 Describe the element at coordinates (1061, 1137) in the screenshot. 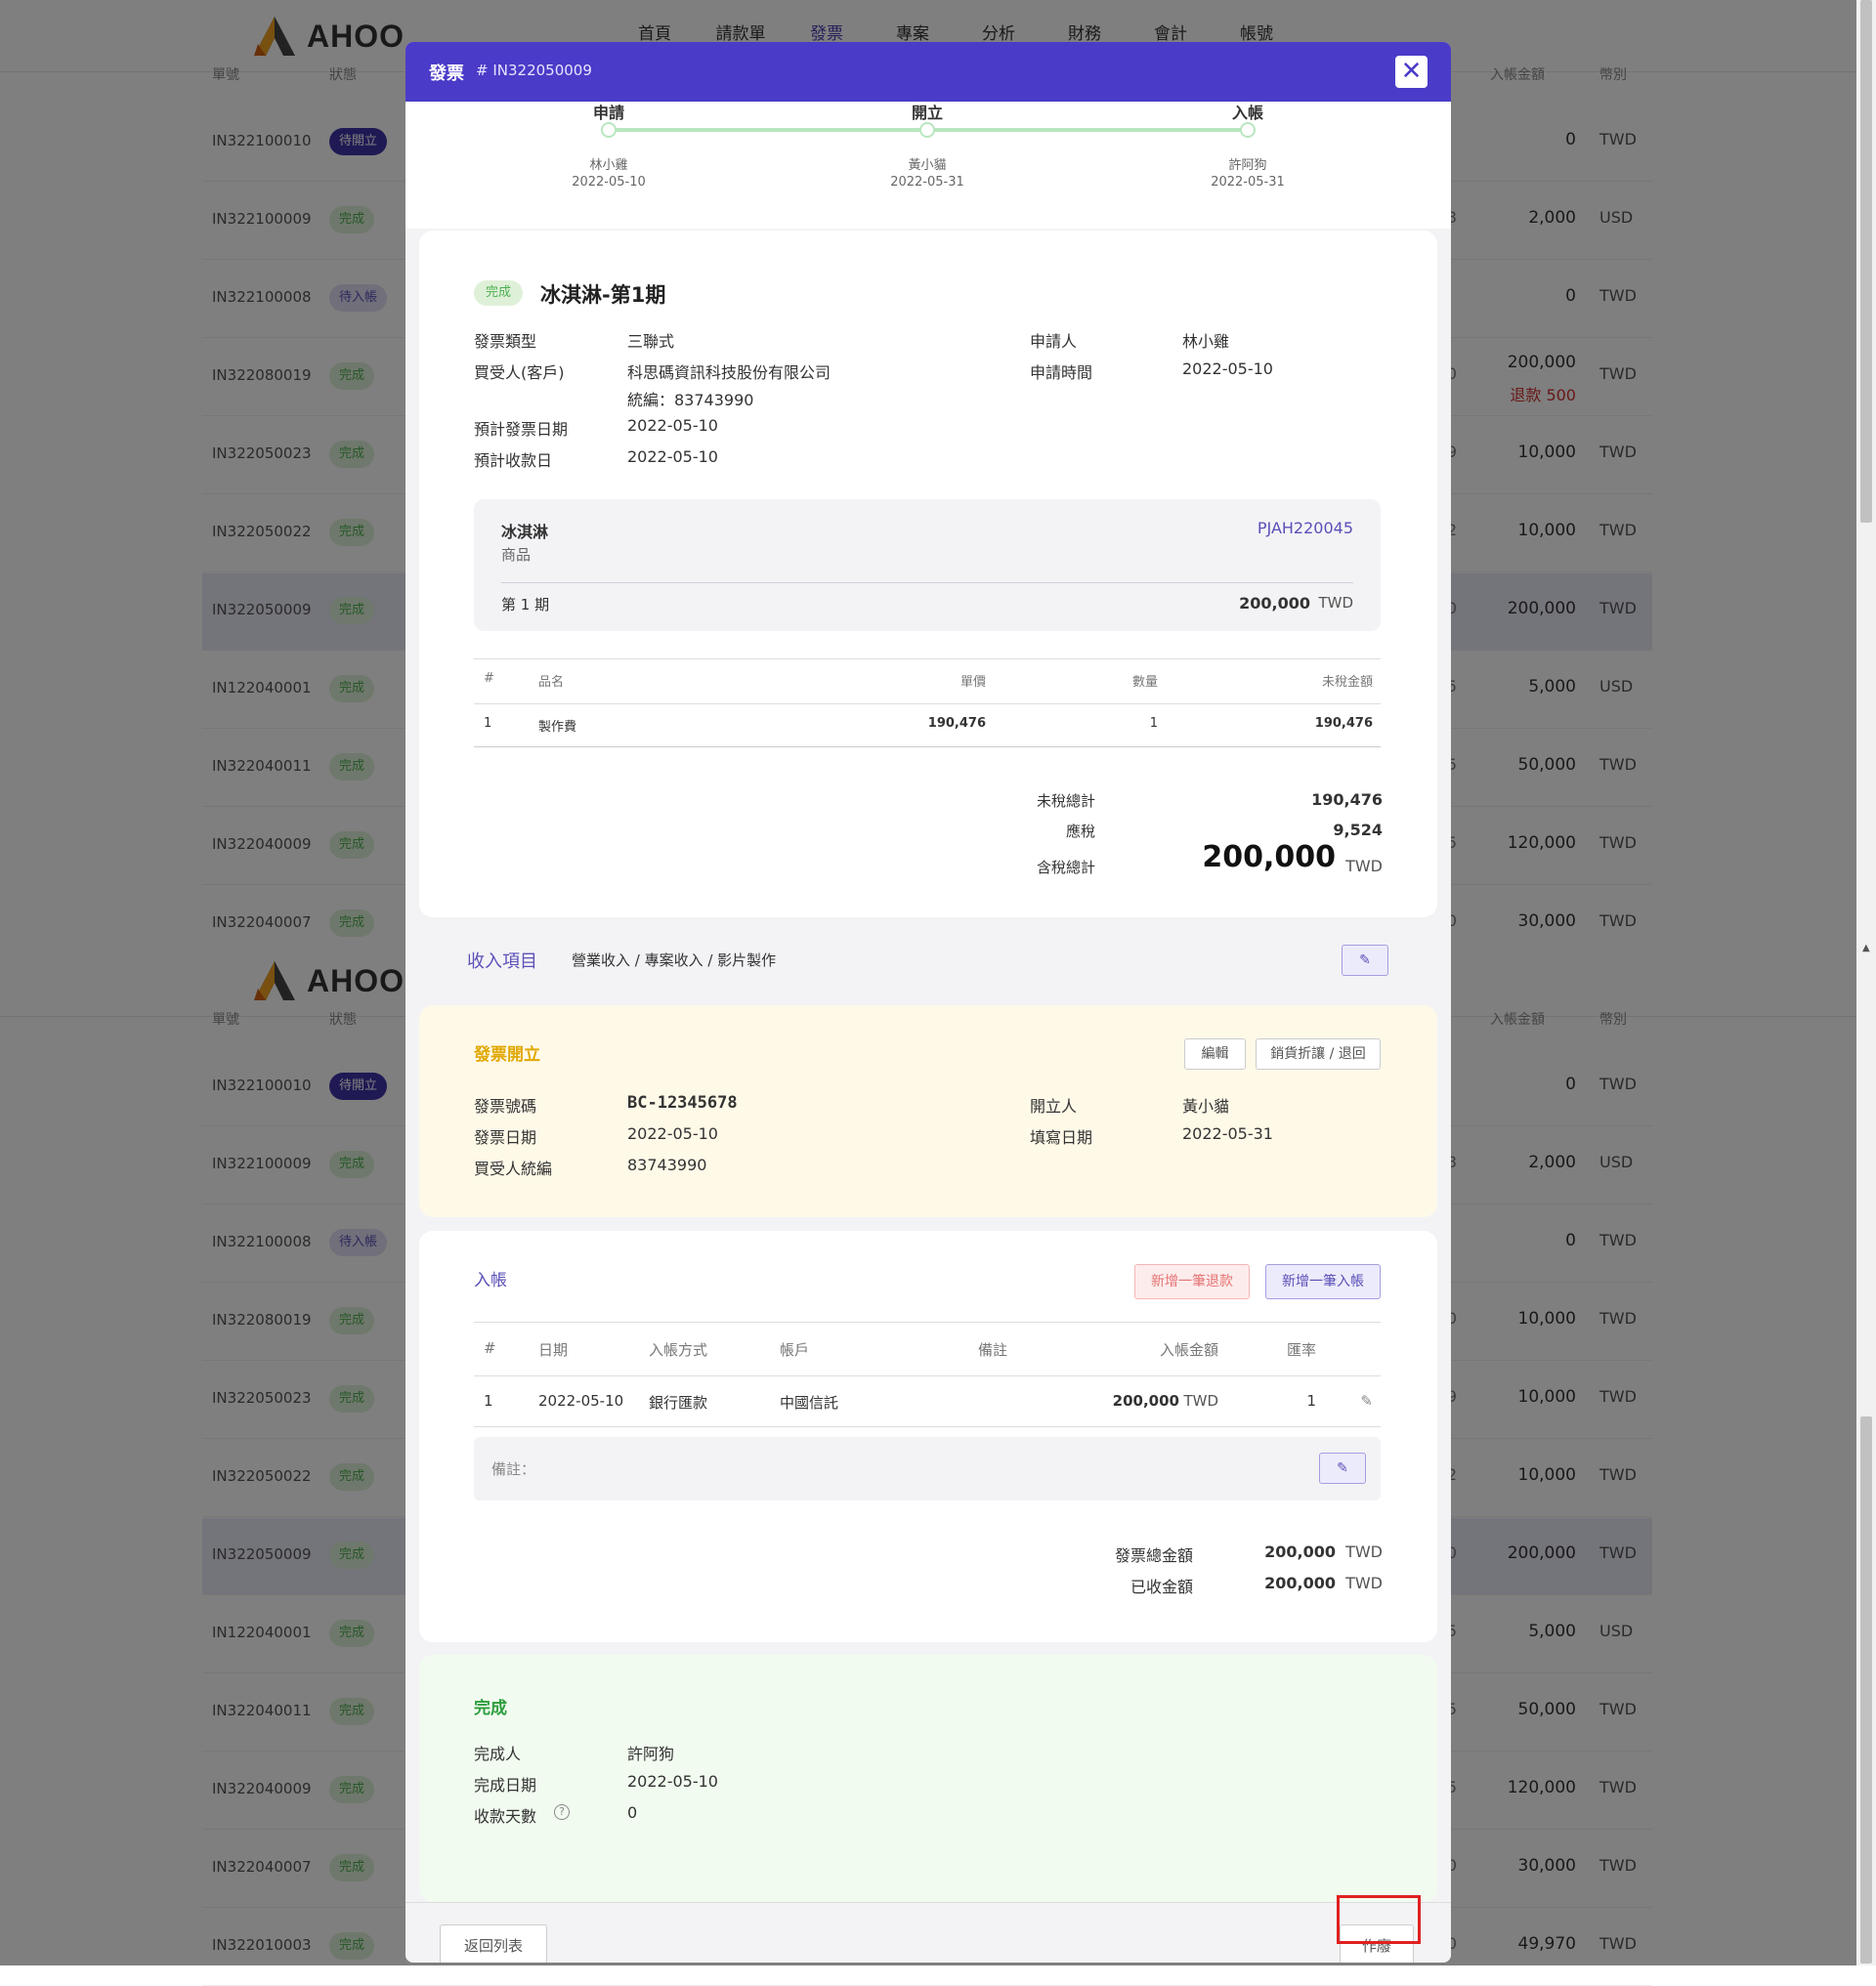

I see `issue-label: 填寫日期` at that location.